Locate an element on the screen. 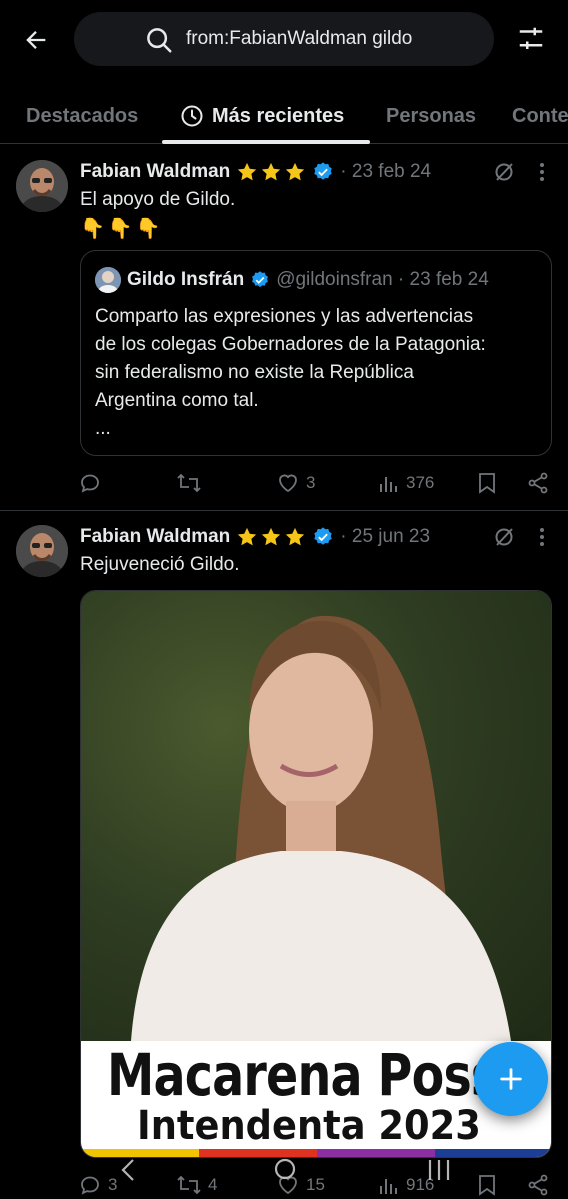 The width and height of the screenshot is (568, 1199). tweet-emojis: 👇 👇 👇 is located at coordinates (120, 228).